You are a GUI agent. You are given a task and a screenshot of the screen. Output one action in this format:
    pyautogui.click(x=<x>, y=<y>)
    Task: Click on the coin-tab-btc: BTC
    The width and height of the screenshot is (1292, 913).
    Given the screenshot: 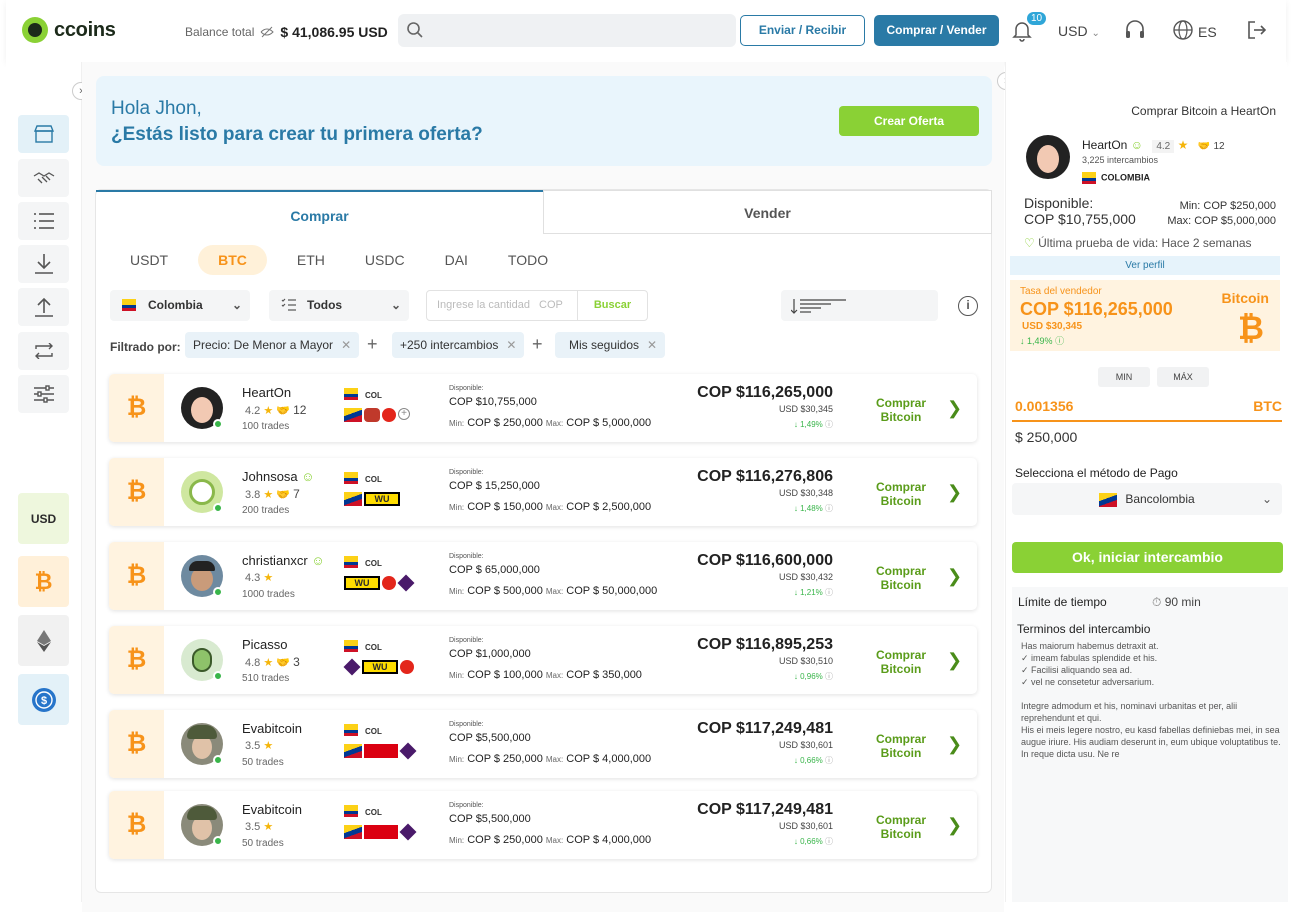 What is the action you would take?
    pyautogui.click(x=232, y=260)
    